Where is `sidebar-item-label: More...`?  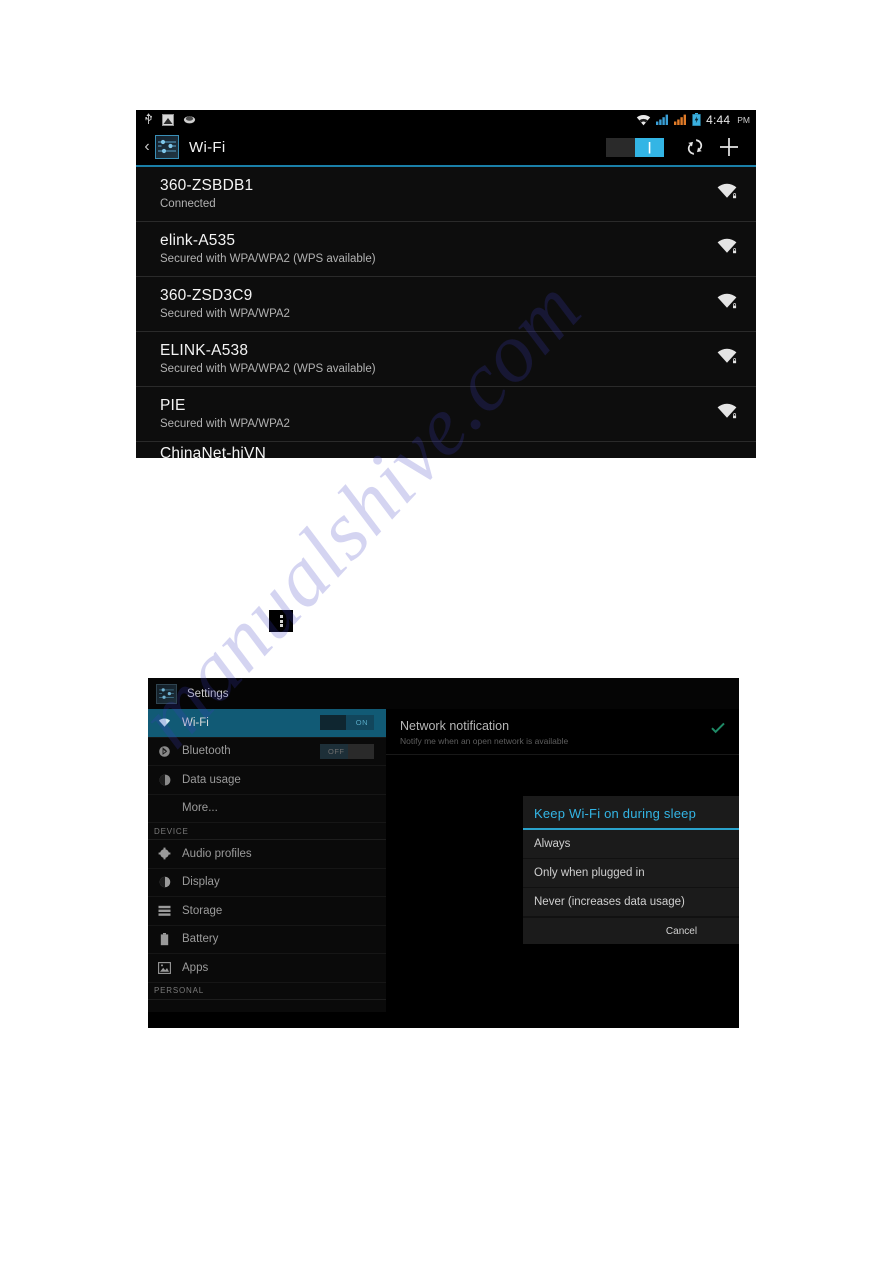
sidebar-item-label: More... is located at coordinates (200, 808).